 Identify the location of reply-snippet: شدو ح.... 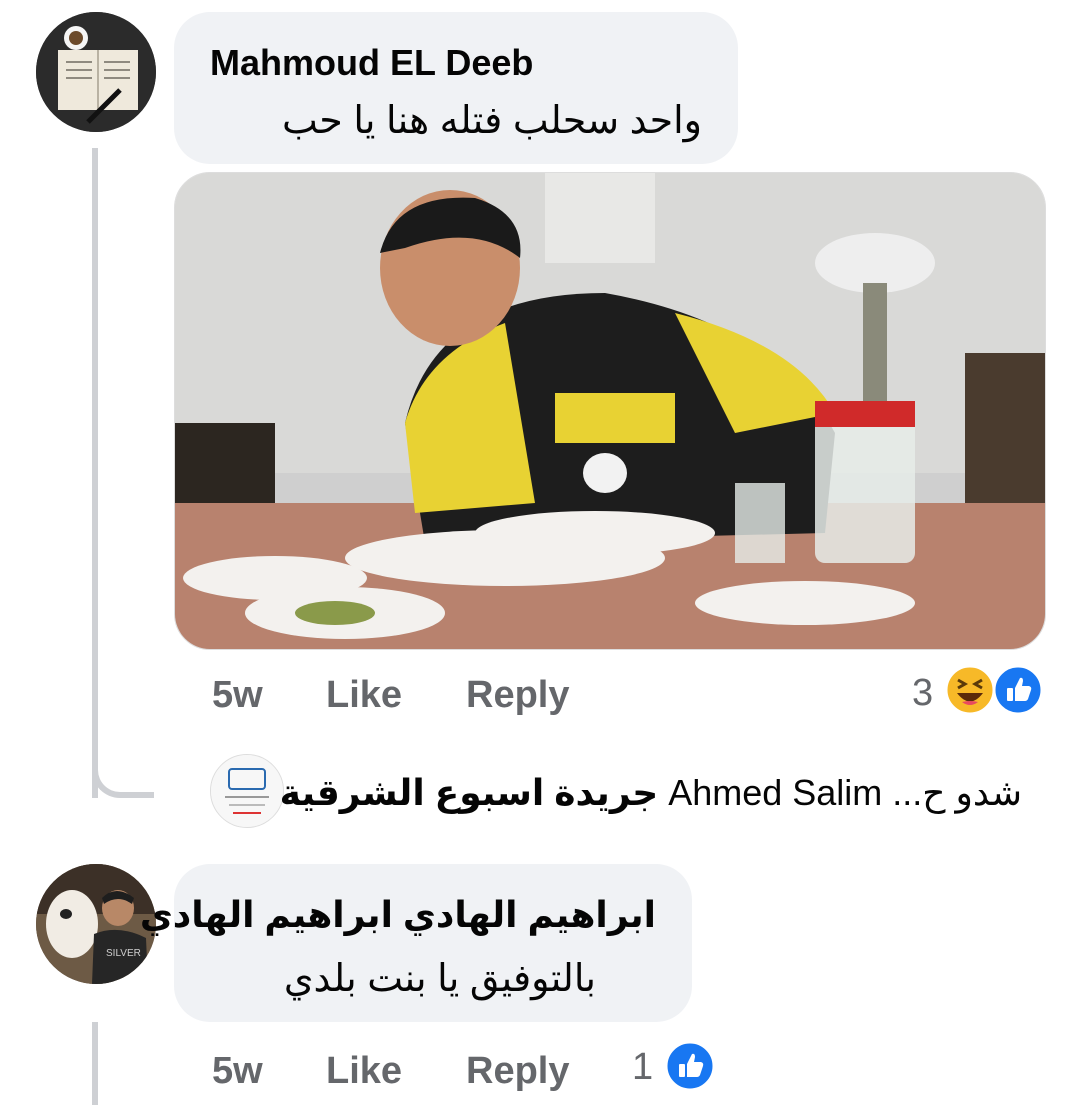
(957, 792).